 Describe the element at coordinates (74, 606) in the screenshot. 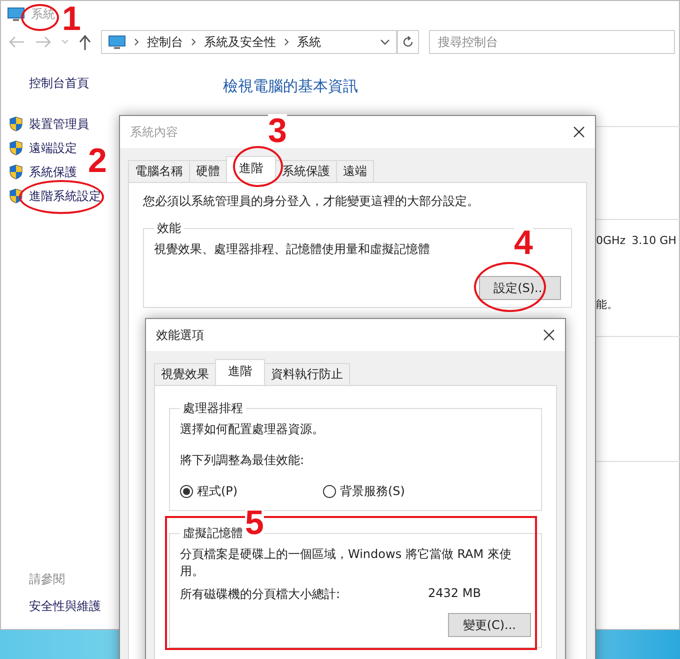

I see `sidebar-link: 安全性與維護` at that location.